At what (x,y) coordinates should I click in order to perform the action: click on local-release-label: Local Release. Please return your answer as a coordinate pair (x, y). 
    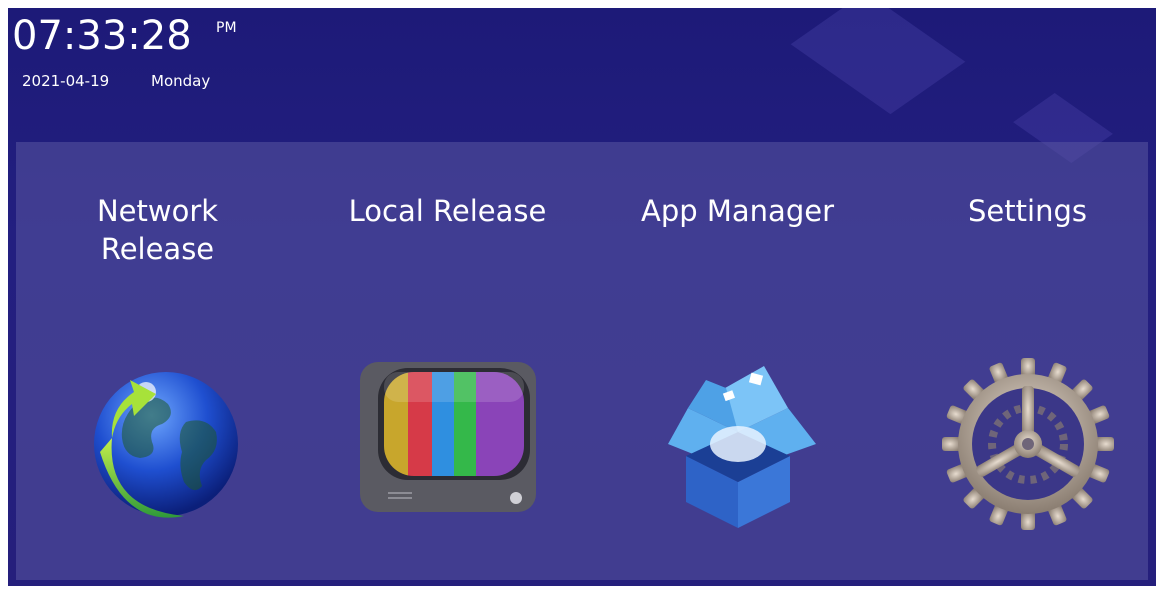
    Looking at the image, I should click on (447, 211).